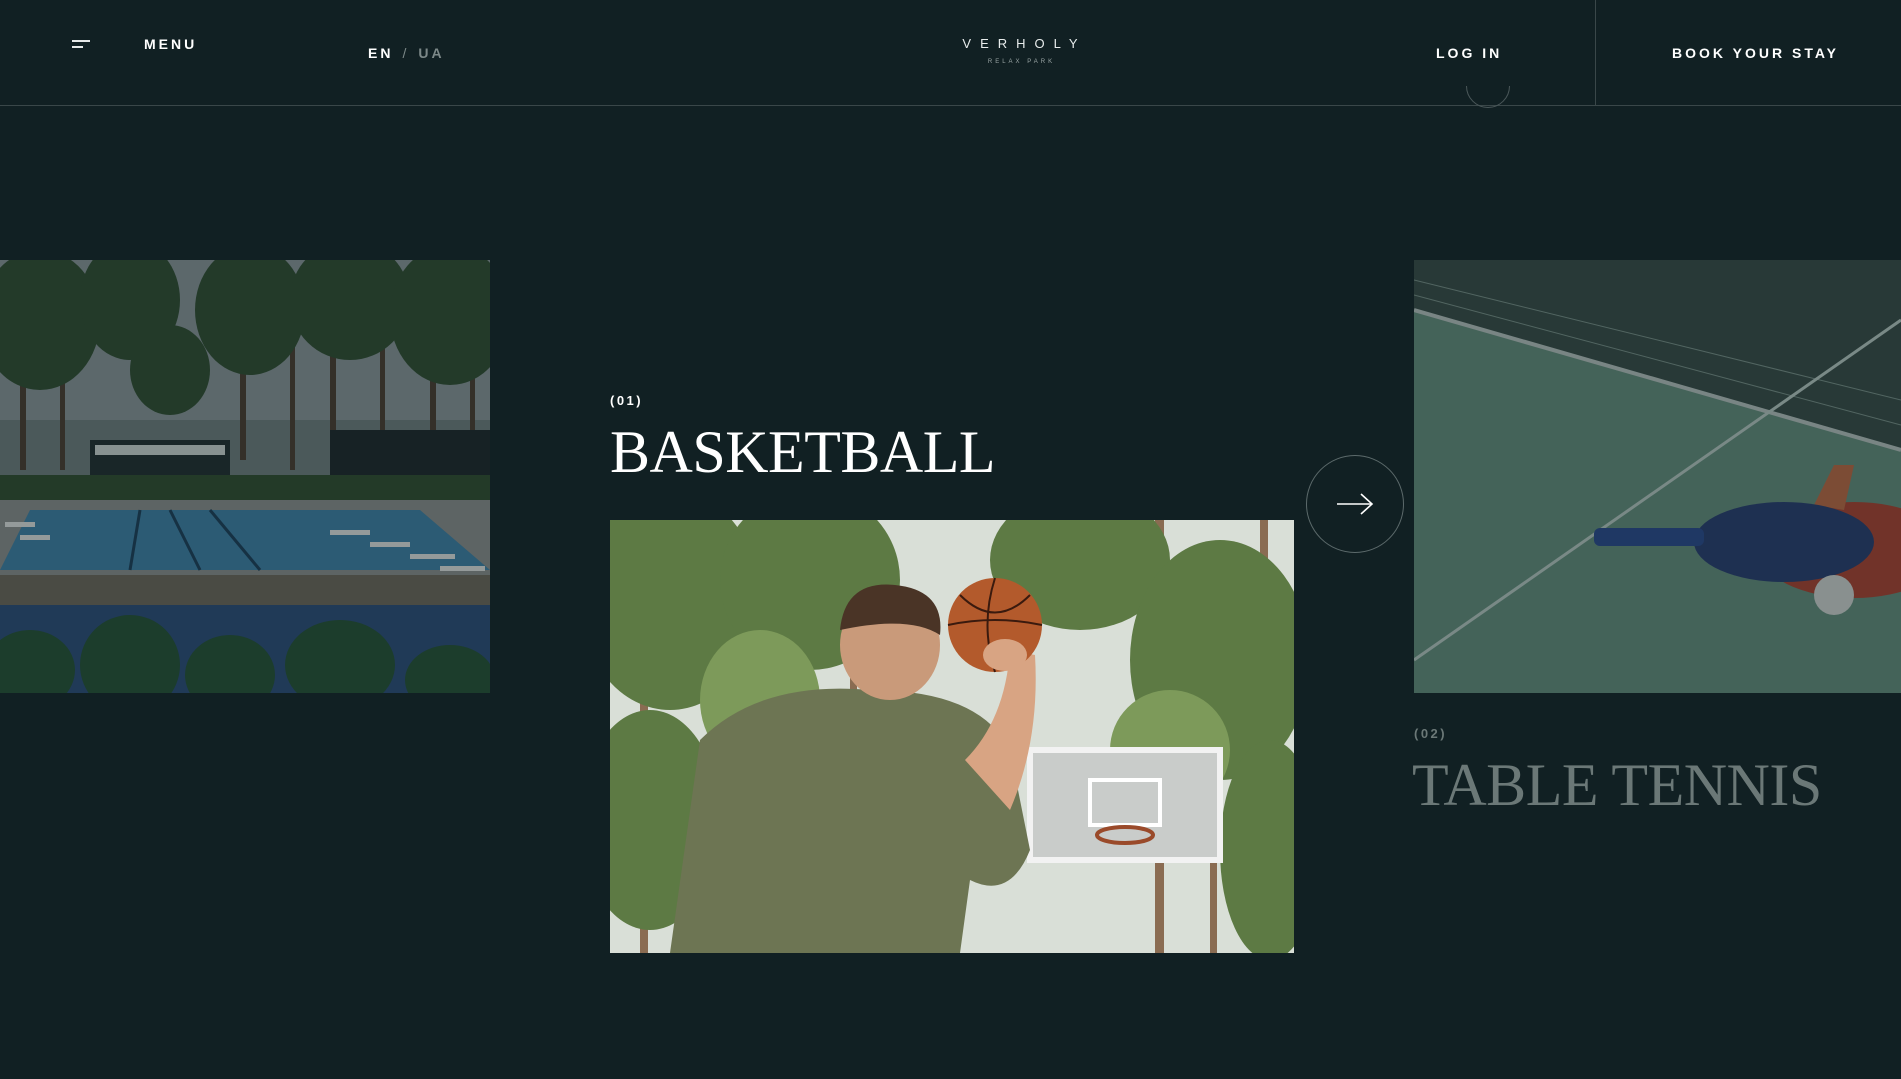 Image resolution: width=1901 pixels, height=1079 pixels. Describe the element at coordinates (1469, 53) in the screenshot. I see `login-link: LOG IN` at that location.